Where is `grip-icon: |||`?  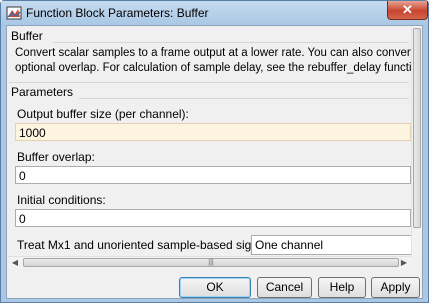 grip-icon: ||| is located at coordinates (211, 262).